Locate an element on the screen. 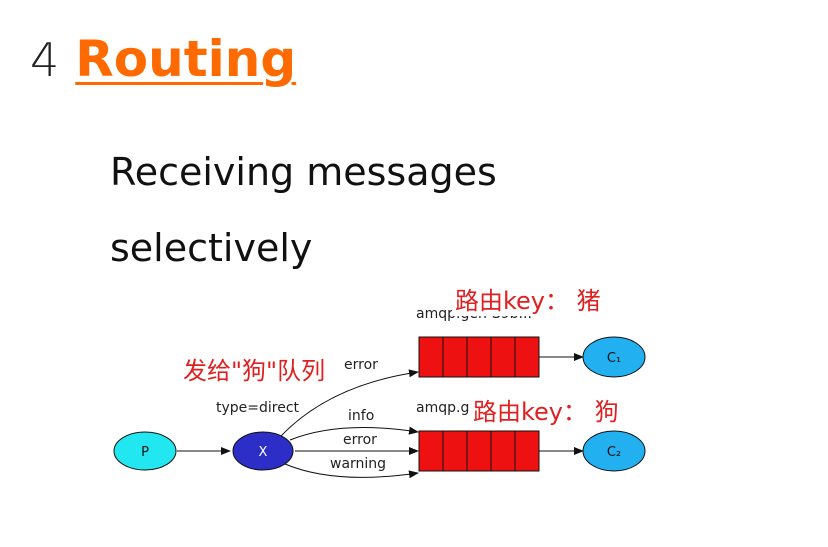 The width and height of the screenshot is (828, 547). queue2-name-label: amqp.g is located at coordinates (442, 408).